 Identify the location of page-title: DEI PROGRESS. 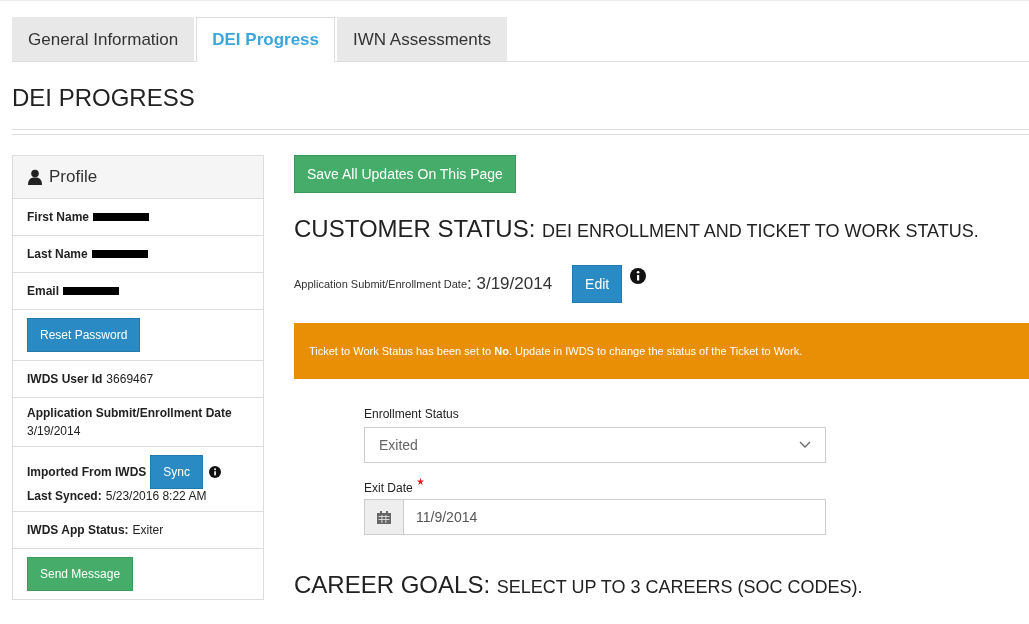
(104, 98).